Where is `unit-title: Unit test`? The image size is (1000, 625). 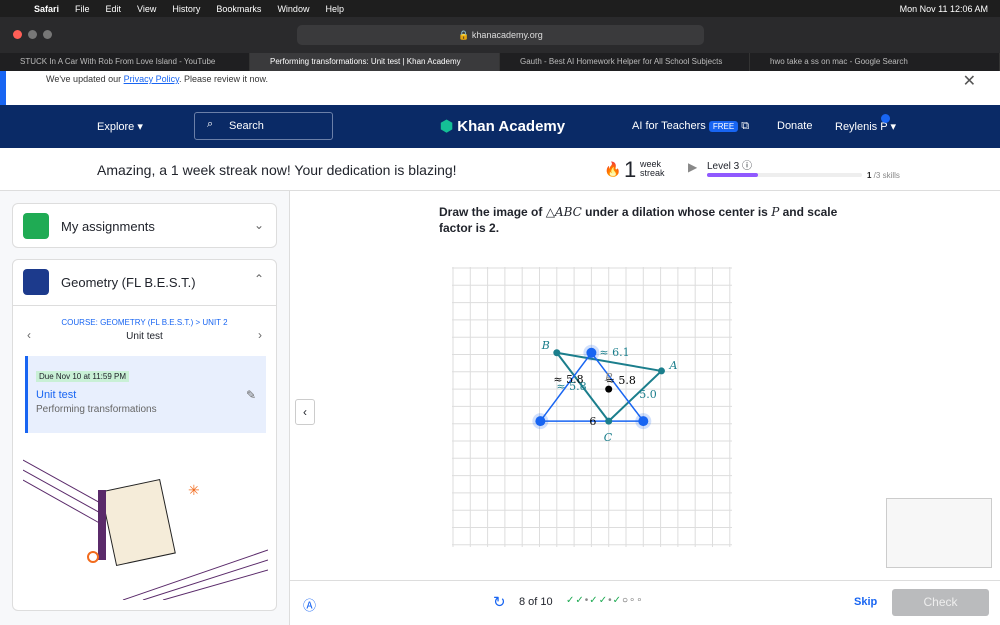 unit-title: Unit test is located at coordinates (144, 336).